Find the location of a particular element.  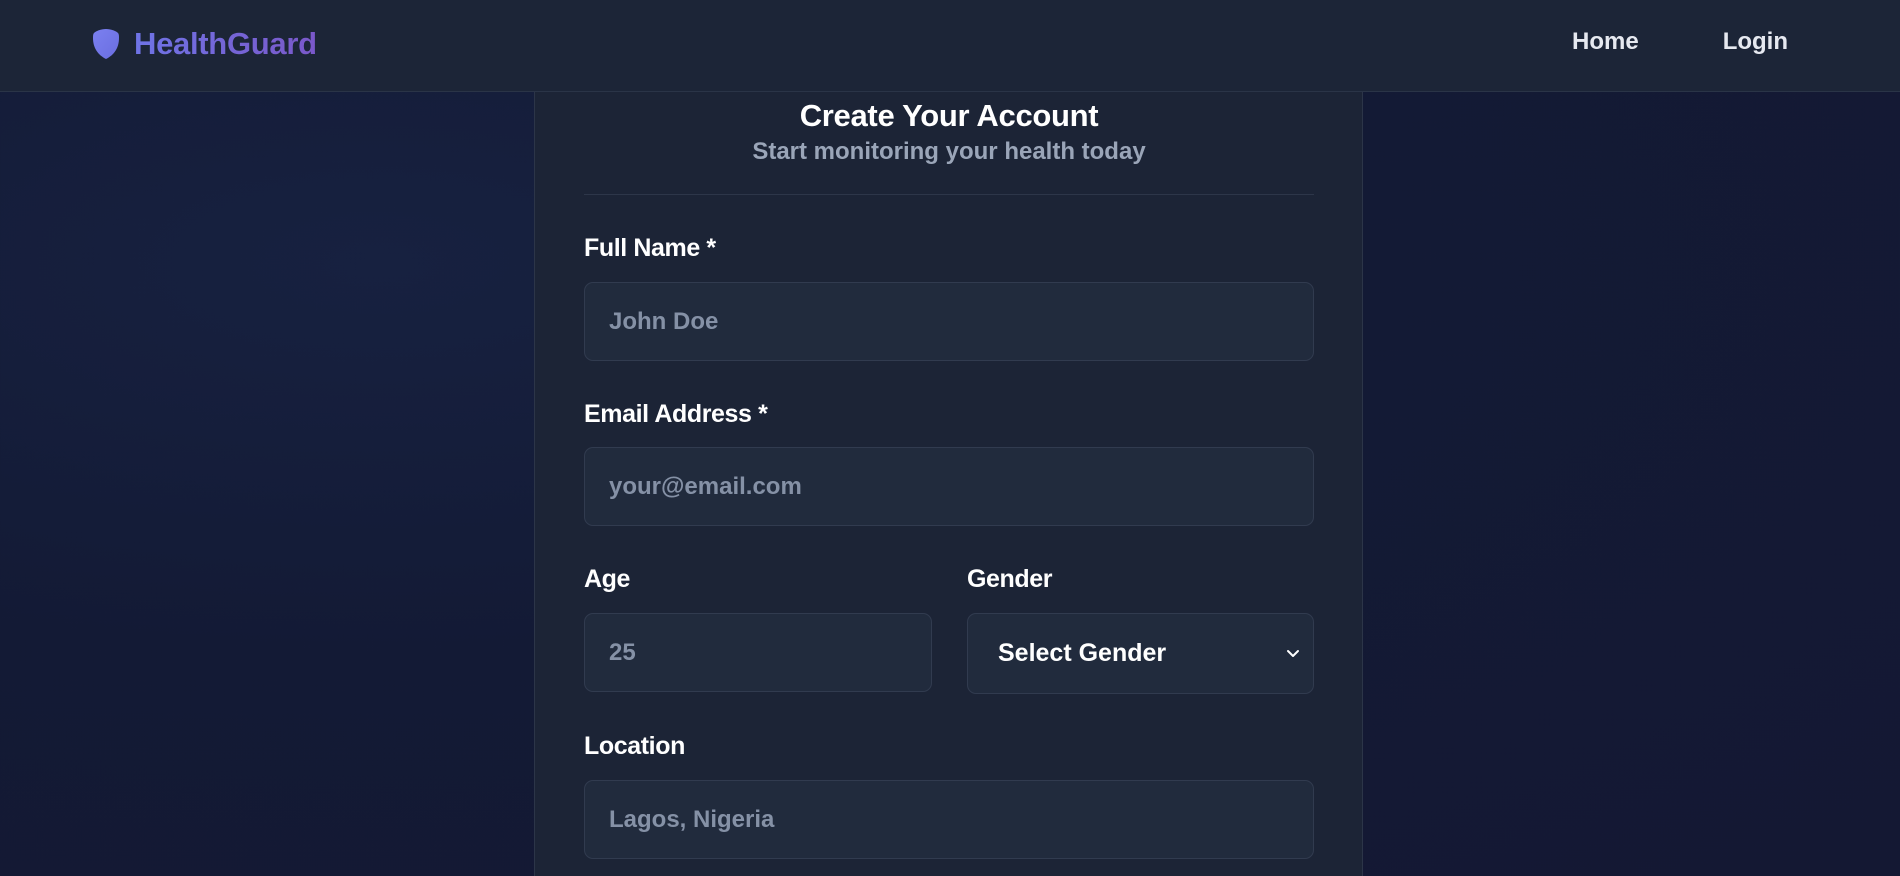

location-input is located at coordinates (949, 819).